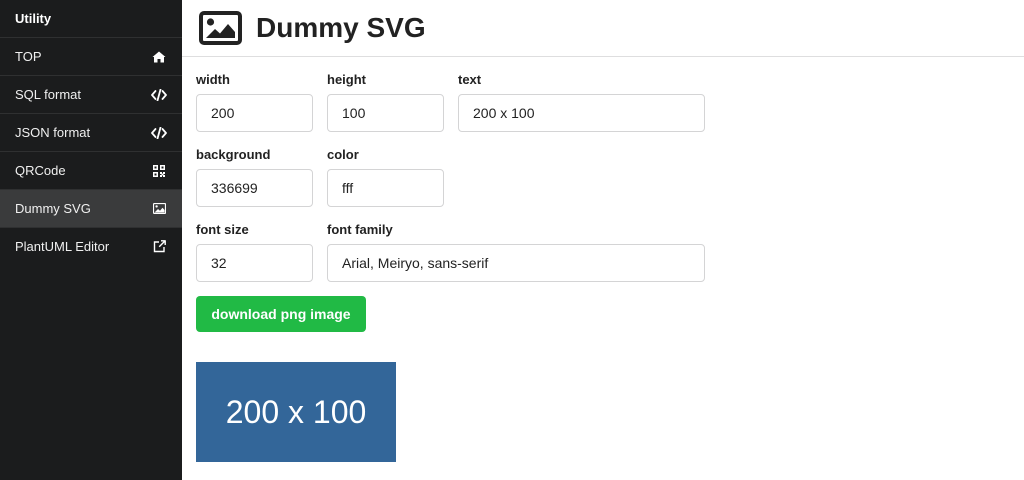 This screenshot has width=1024, height=480. Describe the element at coordinates (254, 263) in the screenshot. I see `font-size-input` at that location.